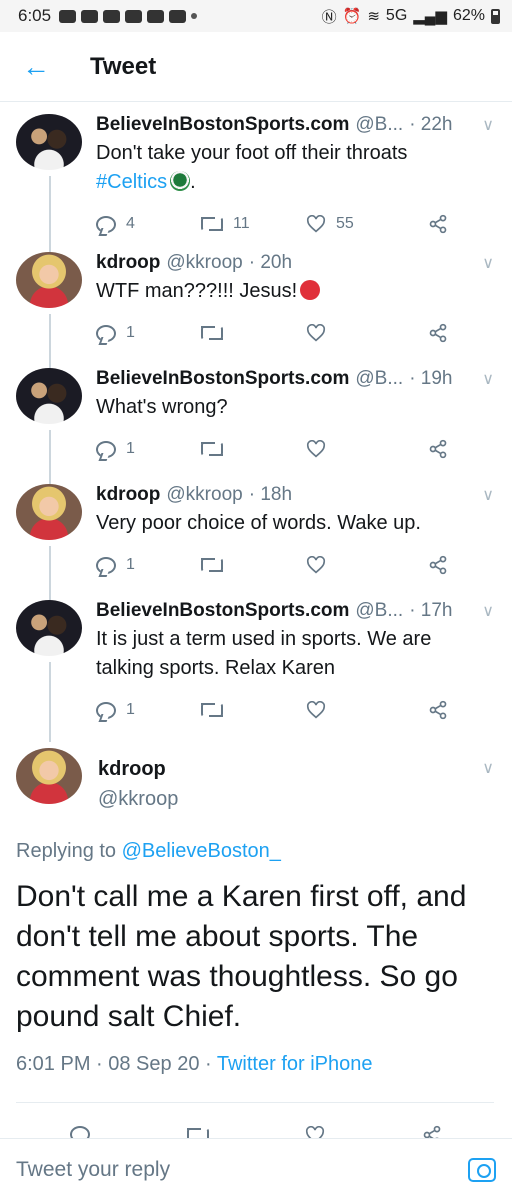  I want to click on system-icons: Ⓝ ⏰ ≋ 5G ▂▄▆ 62%, so click(411, 16).